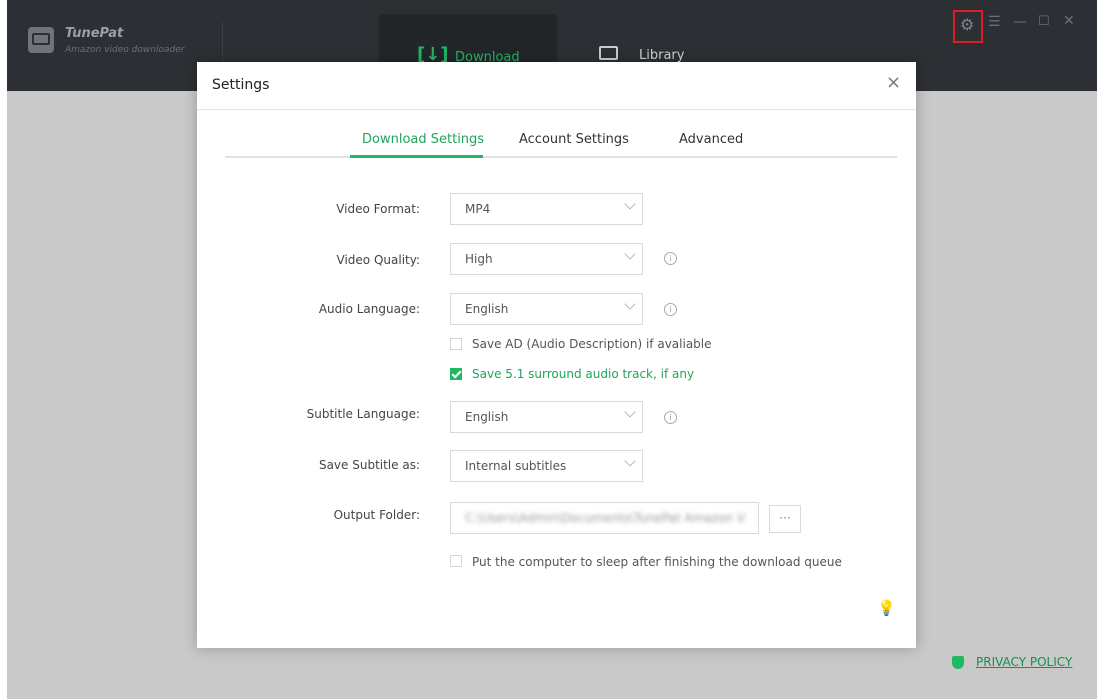 This screenshot has width=1097, height=699. Describe the element at coordinates (958, 662) in the screenshot. I see `shield-icon` at that location.